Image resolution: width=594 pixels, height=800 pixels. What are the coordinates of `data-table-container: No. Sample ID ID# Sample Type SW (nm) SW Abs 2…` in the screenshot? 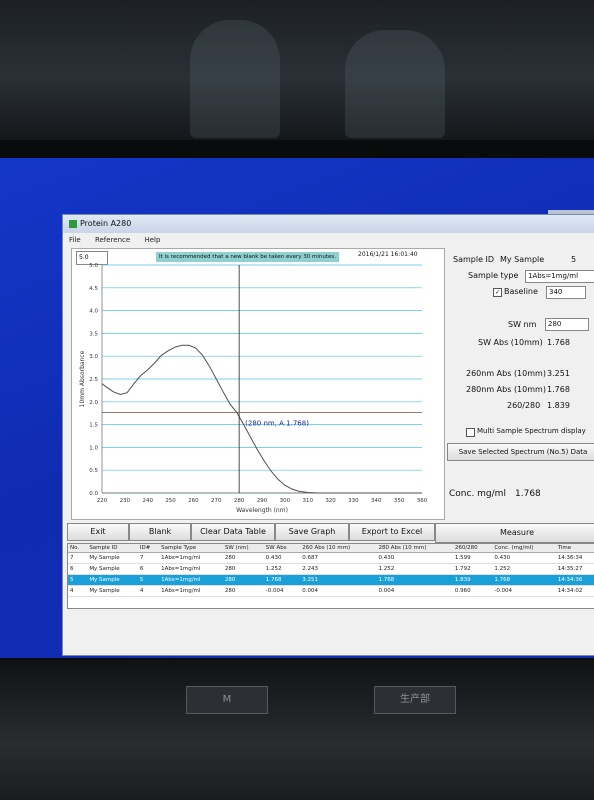 It's located at (330, 576).